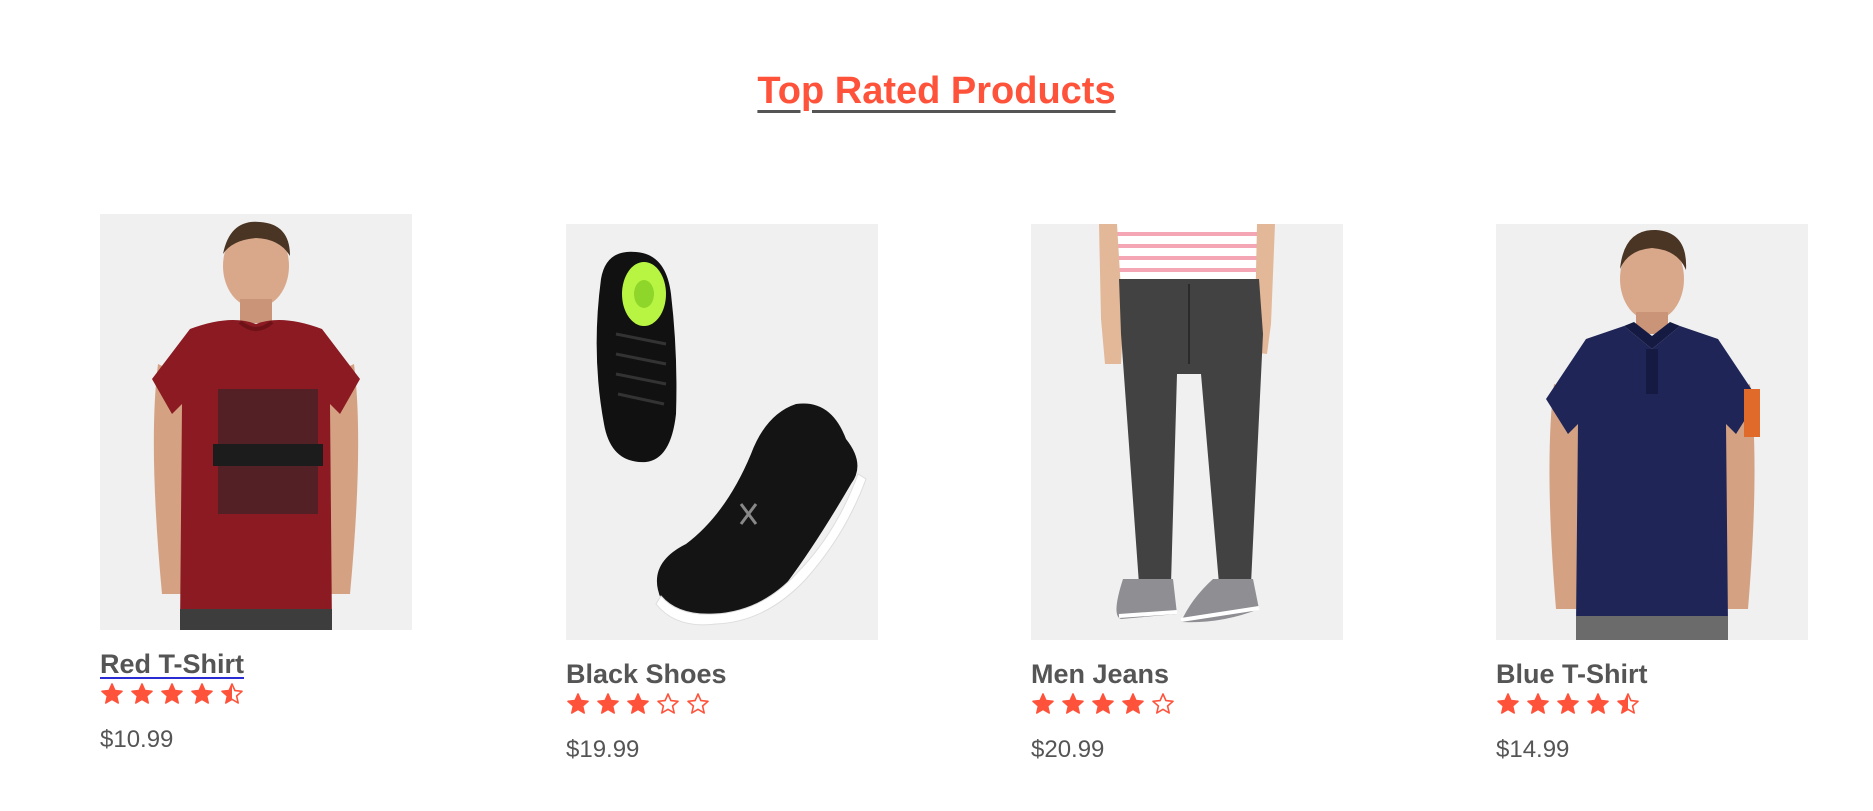 Image resolution: width=1873 pixels, height=811 pixels. I want to click on black-shoes-photo-icon, so click(722, 432).